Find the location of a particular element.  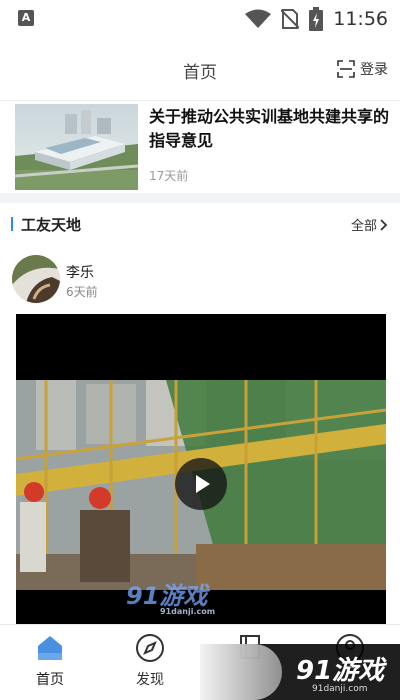

video-watermark: 91游戏 91danji.com is located at coordinates (171, 599).